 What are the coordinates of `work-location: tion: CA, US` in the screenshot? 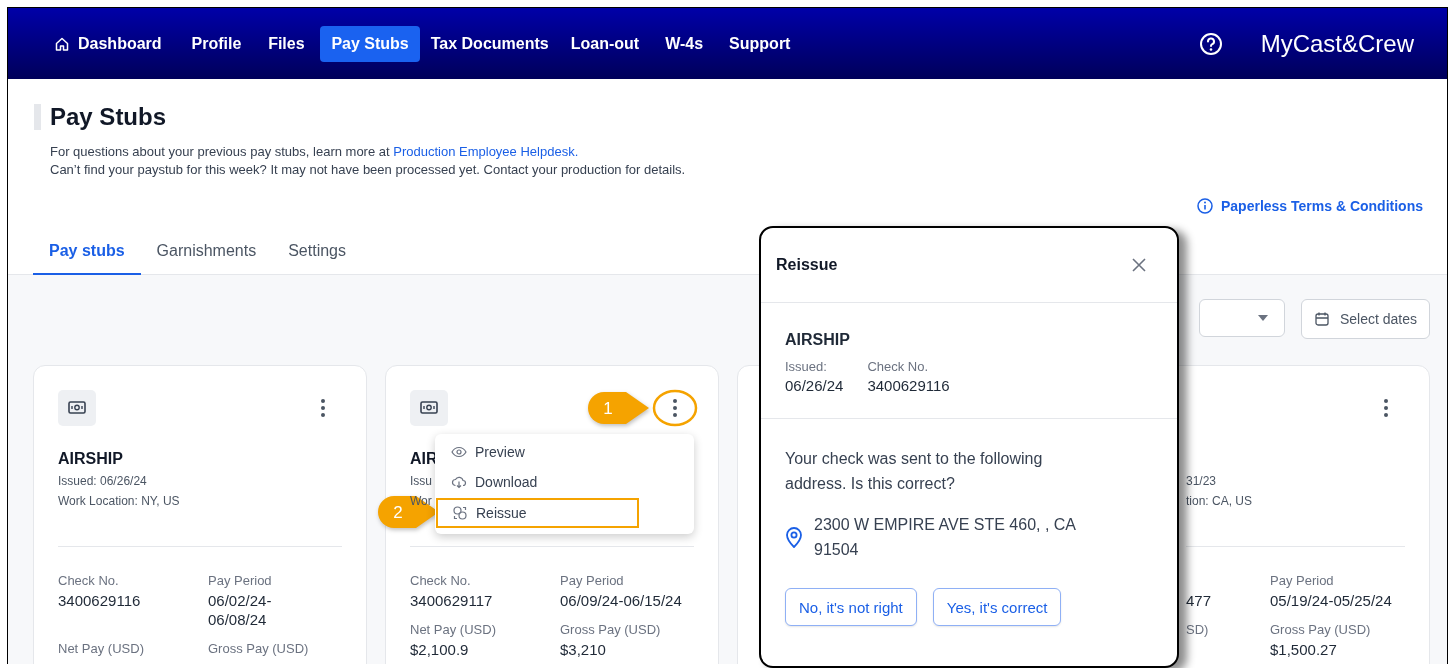 It's located at (1219, 502).